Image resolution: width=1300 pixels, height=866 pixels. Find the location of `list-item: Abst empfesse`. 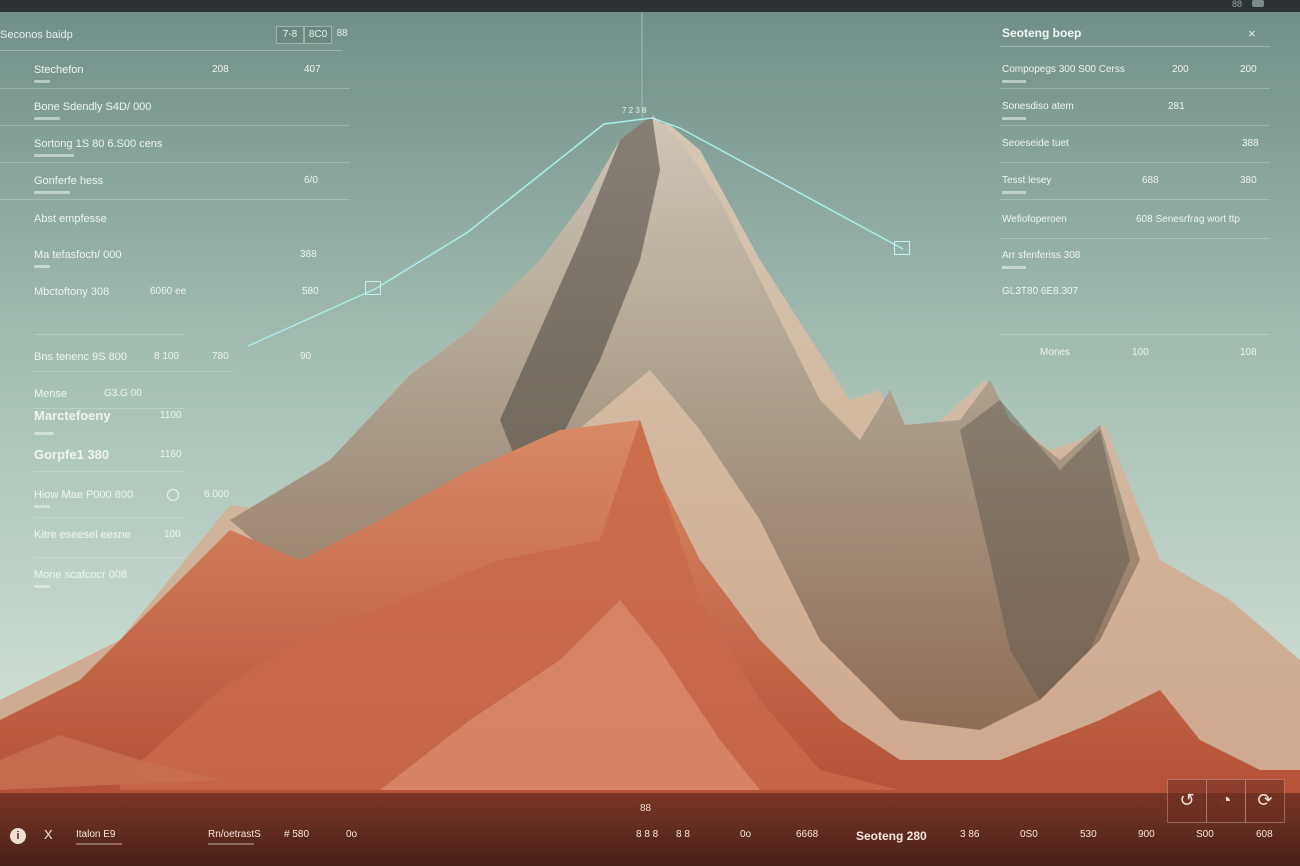

list-item: Abst empfesse is located at coordinates (180, 228).